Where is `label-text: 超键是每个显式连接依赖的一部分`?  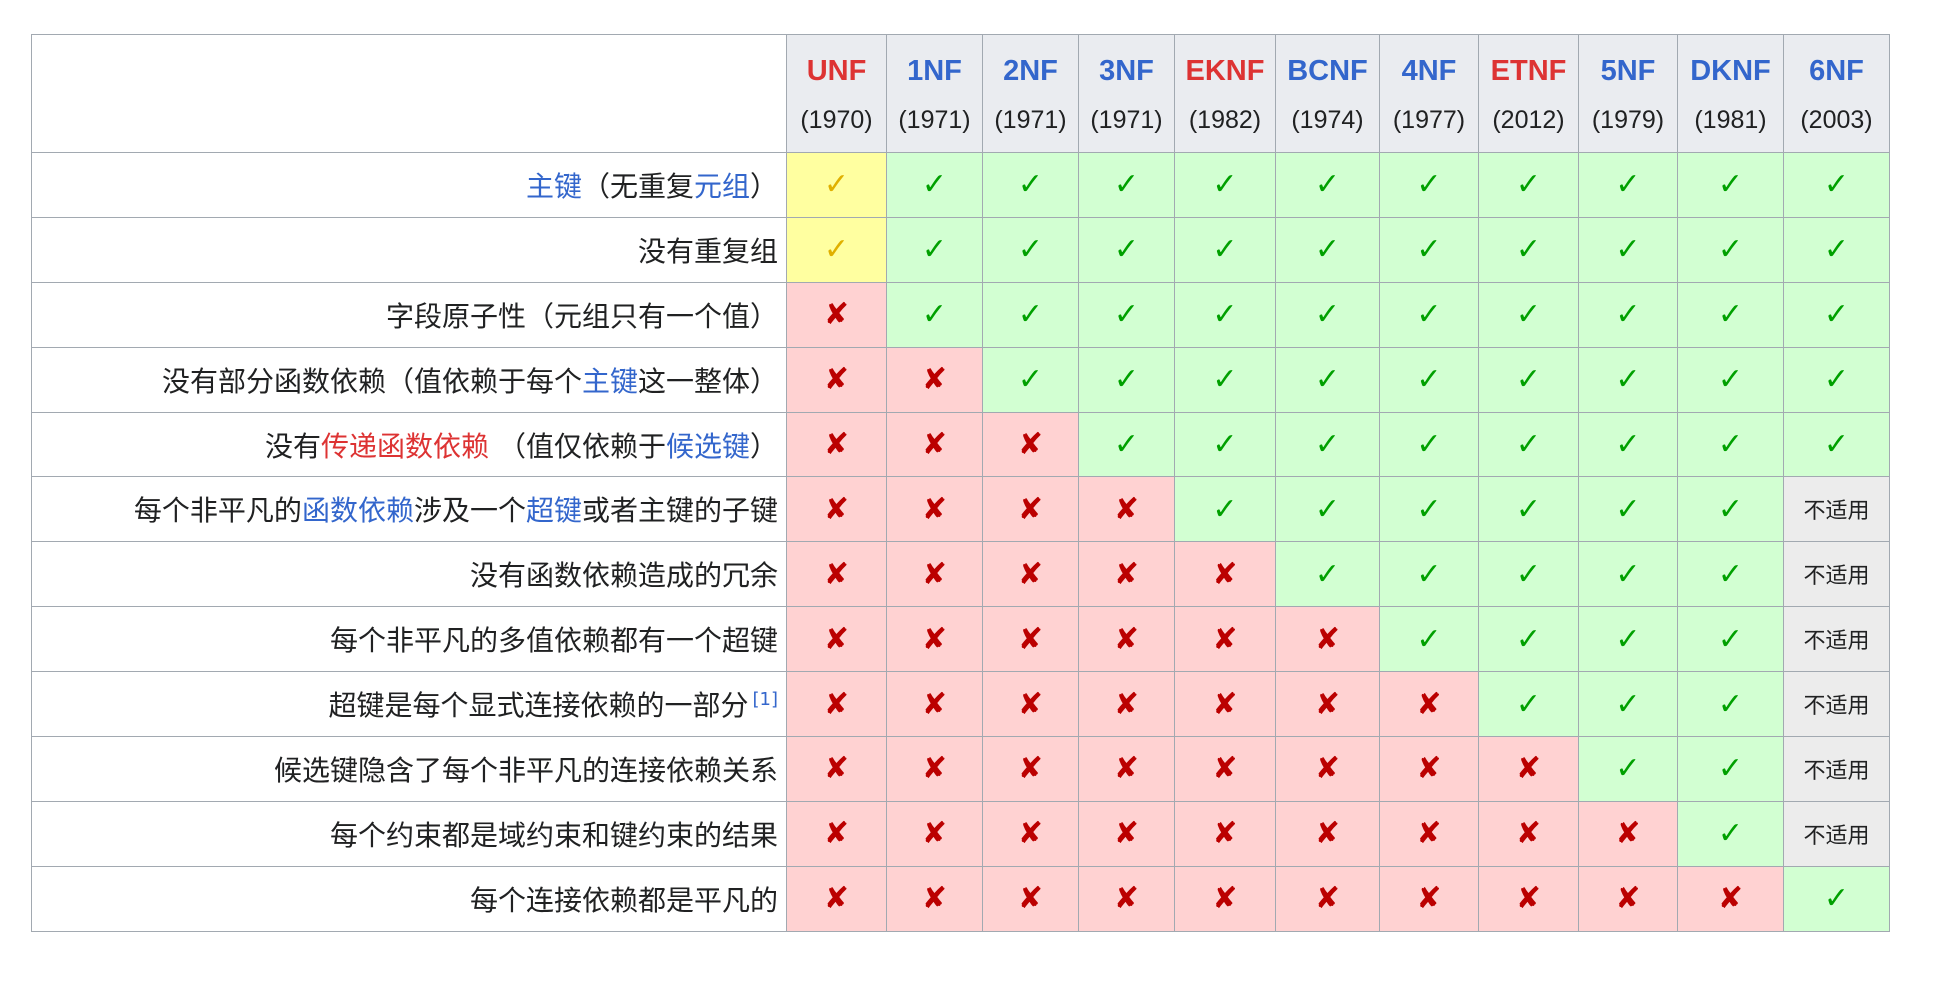 label-text: 超键是每个显式连接依赖的一部分 is located at coordinates (538, 706).